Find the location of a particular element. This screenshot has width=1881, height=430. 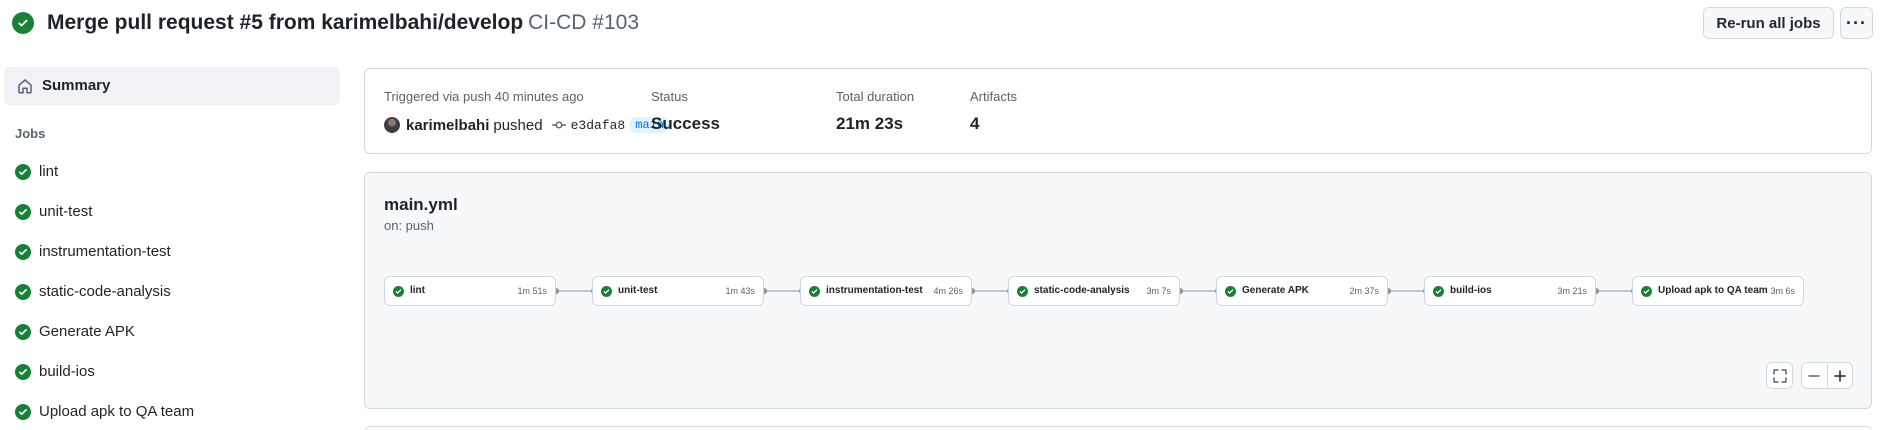

sidebar-job-label: lint is located at coordinates (49, 171).